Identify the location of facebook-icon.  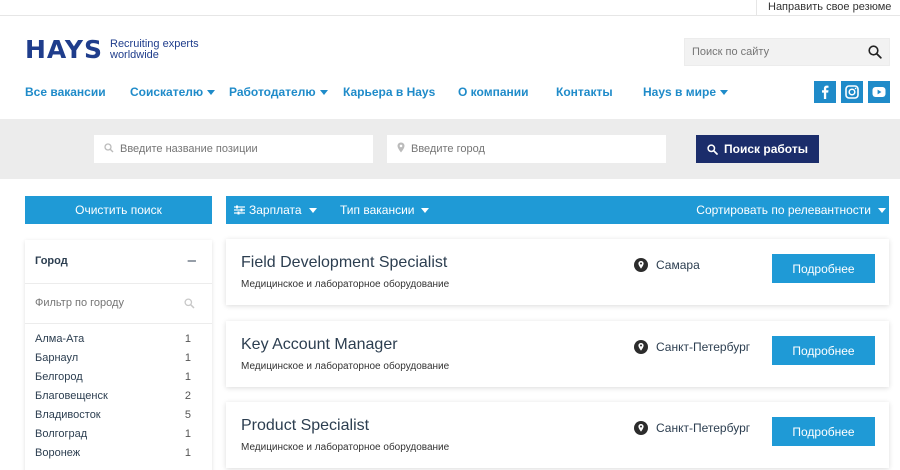
(825, 92).